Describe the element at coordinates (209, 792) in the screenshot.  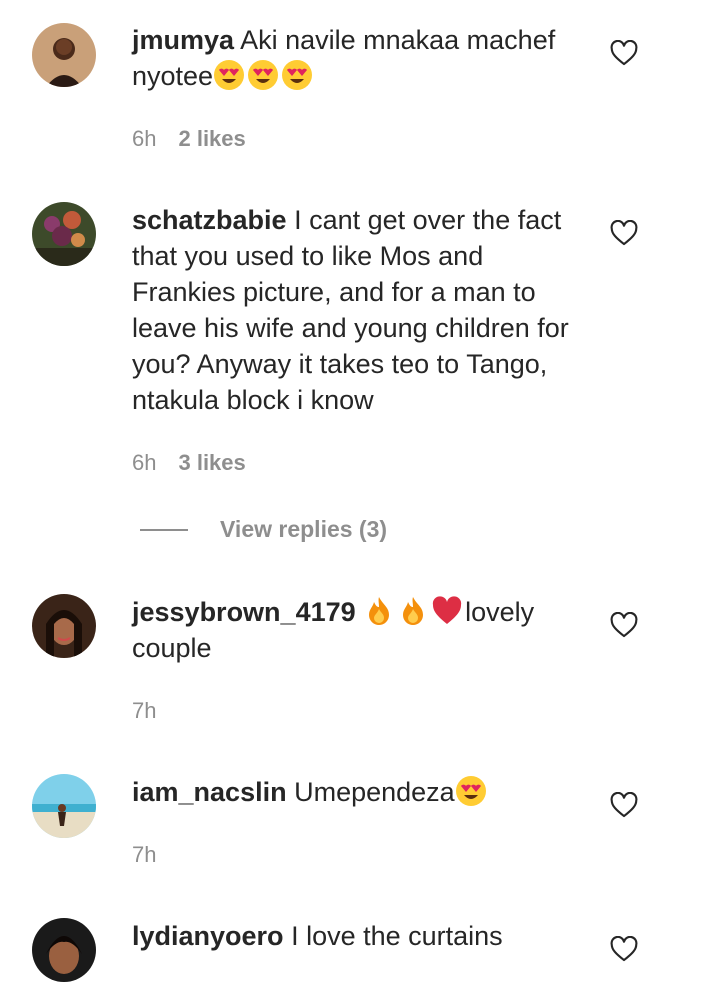
I see `username: iam_nacslin` at that location.